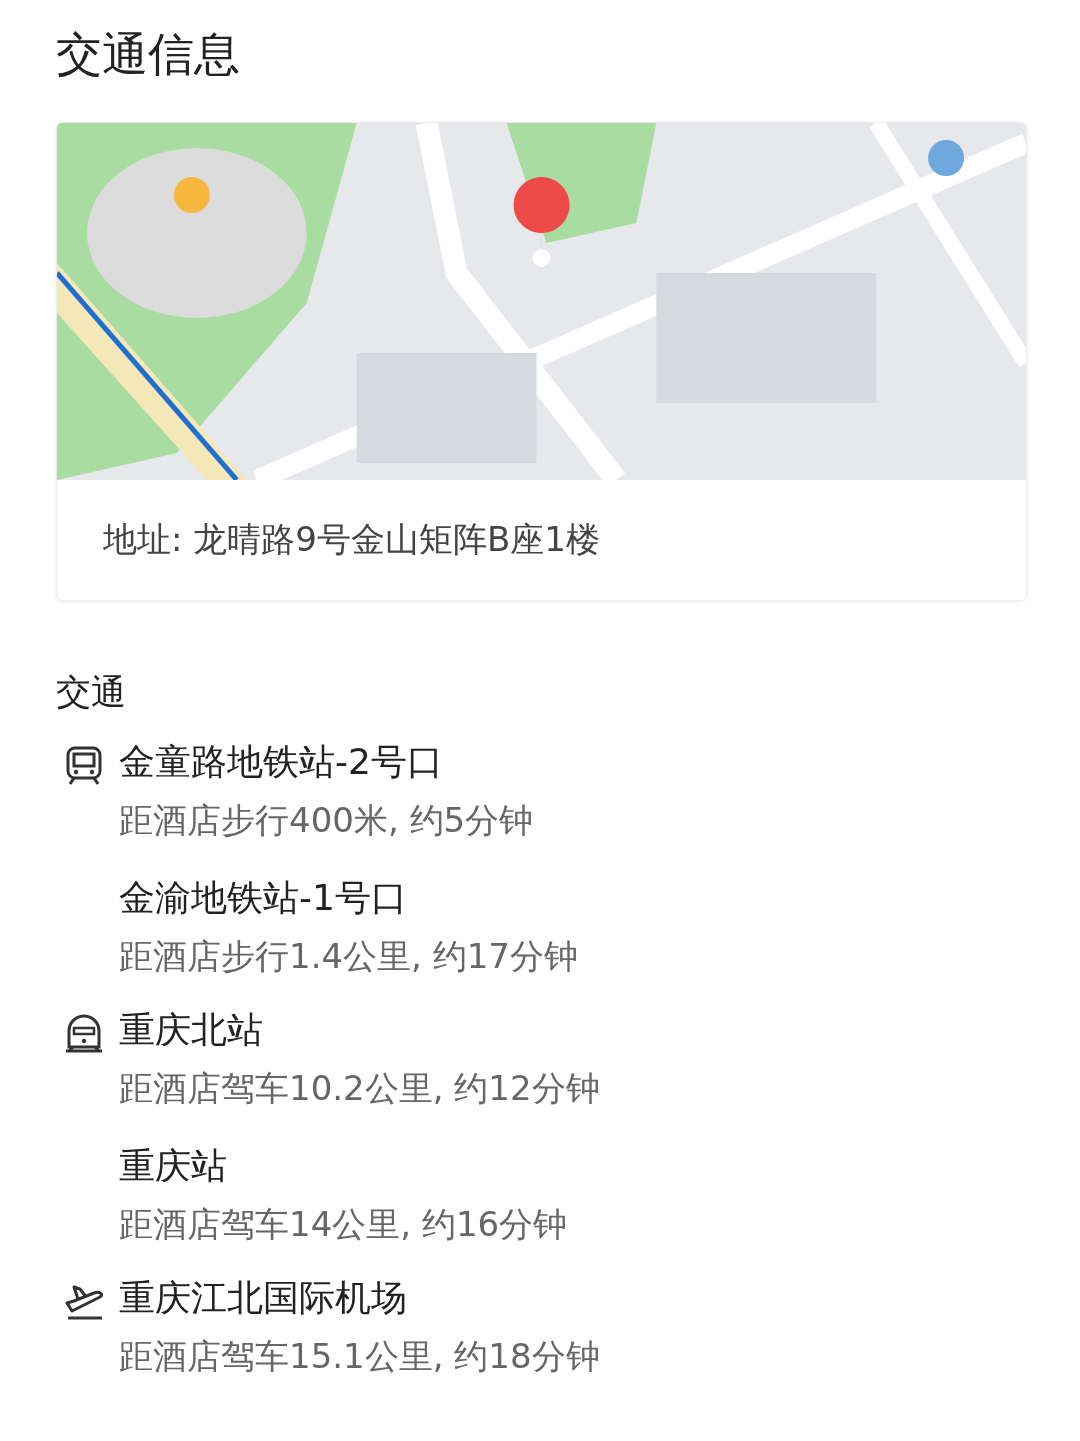  I want to click on station-name: 重庆北站, so click(191, 1030).